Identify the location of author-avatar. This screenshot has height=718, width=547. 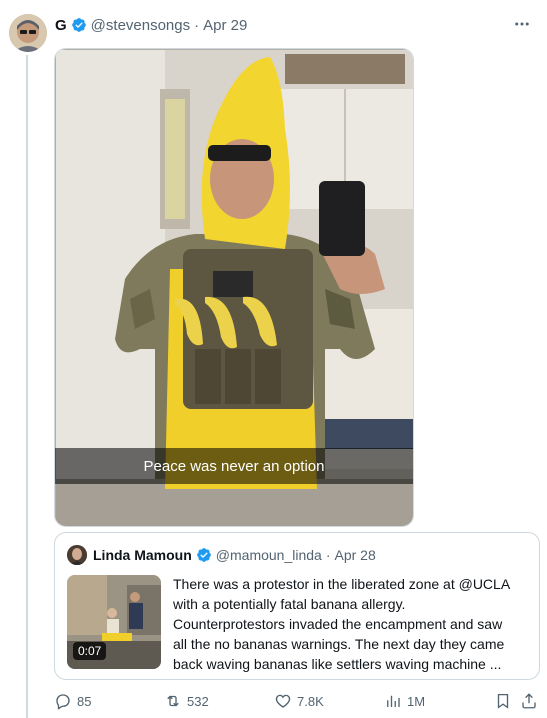
(28, 33).